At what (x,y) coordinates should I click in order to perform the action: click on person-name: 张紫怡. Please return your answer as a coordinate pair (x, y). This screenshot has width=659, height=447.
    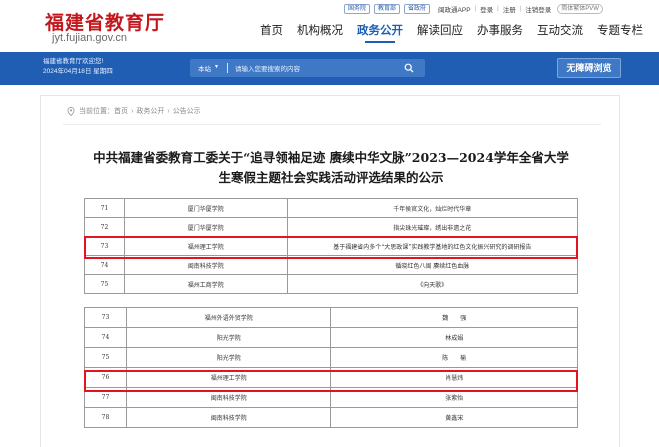
    Looking at the image, I should click on (454, 397).